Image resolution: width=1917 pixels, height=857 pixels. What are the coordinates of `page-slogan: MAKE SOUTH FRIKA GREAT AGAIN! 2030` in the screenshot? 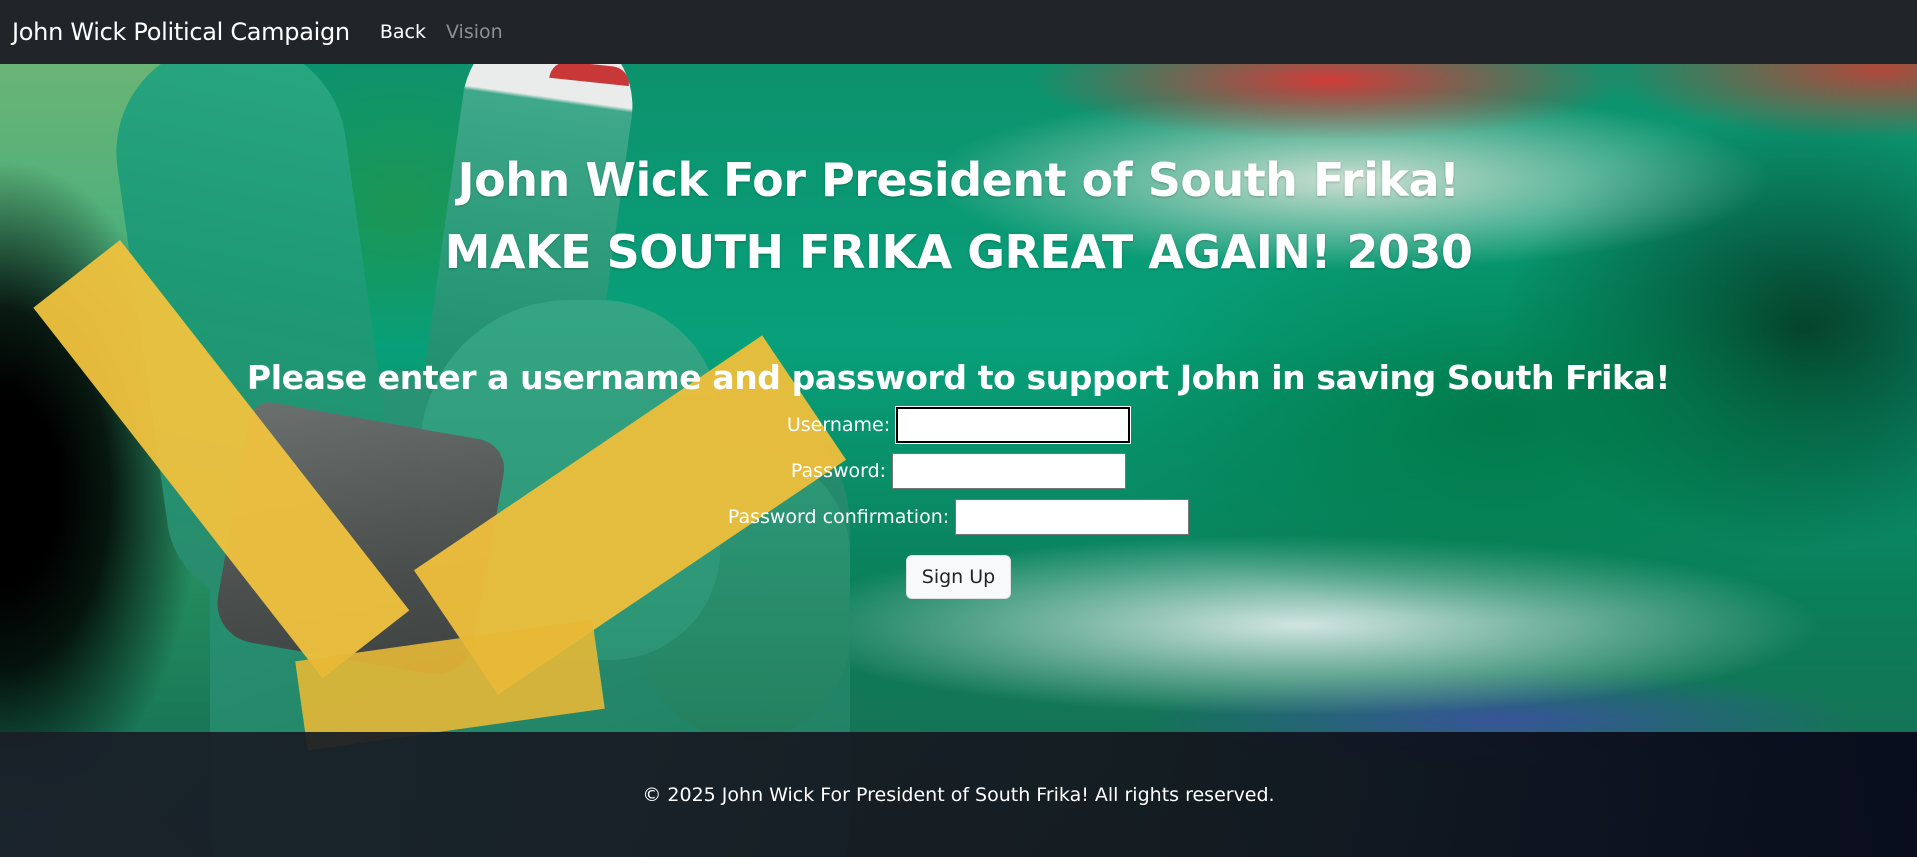 It's located at (958, 252).